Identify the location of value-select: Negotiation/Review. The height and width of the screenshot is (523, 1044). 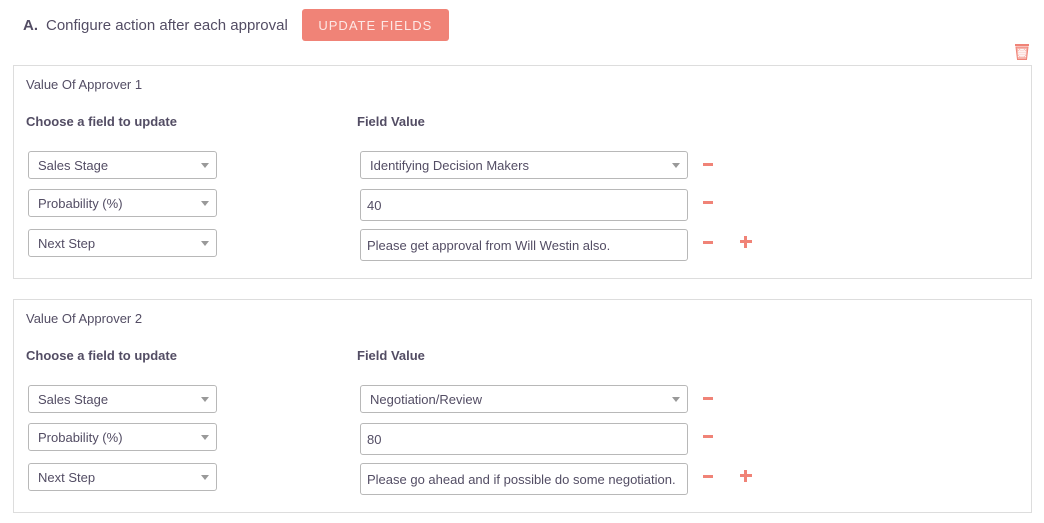
(524, 399).